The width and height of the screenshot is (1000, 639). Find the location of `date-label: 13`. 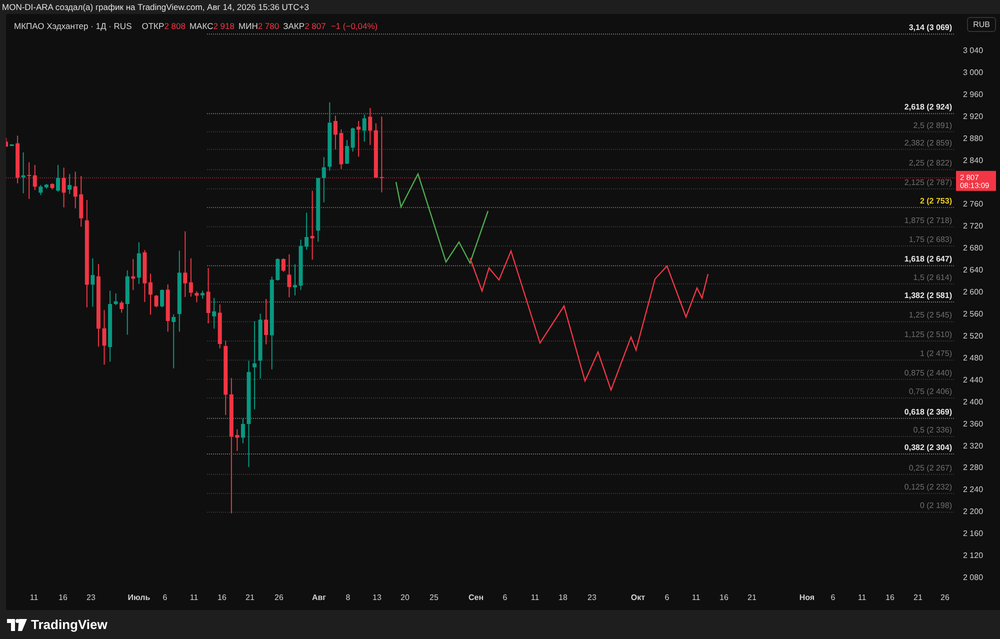

date-label: 13 is located at coordinates (377, 597).